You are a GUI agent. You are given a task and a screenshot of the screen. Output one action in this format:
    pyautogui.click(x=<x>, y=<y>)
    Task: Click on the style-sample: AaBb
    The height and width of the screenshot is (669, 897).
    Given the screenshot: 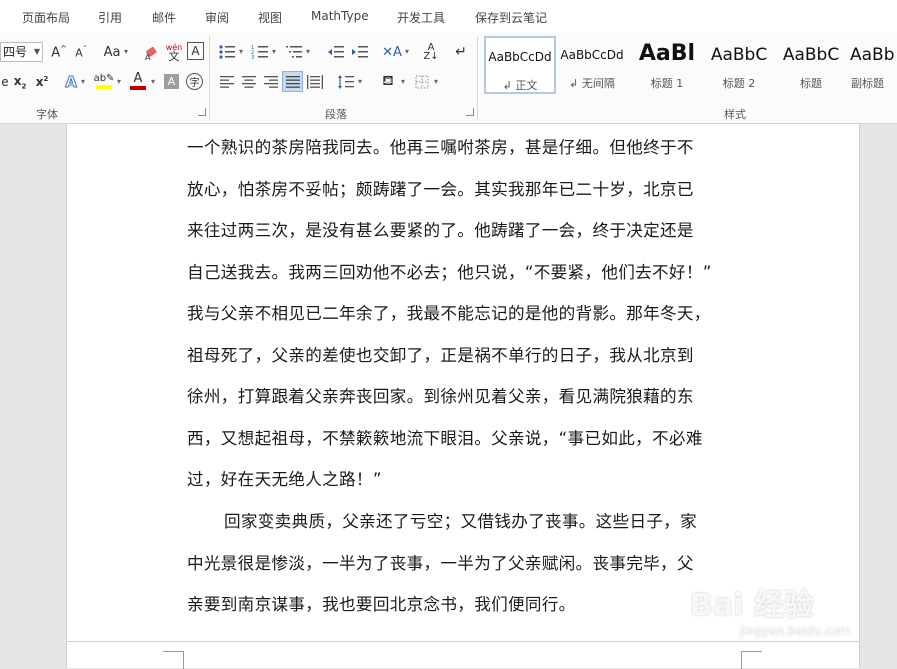 What is the action you would take?
    pyautogui.click(x=872, y=55)
    